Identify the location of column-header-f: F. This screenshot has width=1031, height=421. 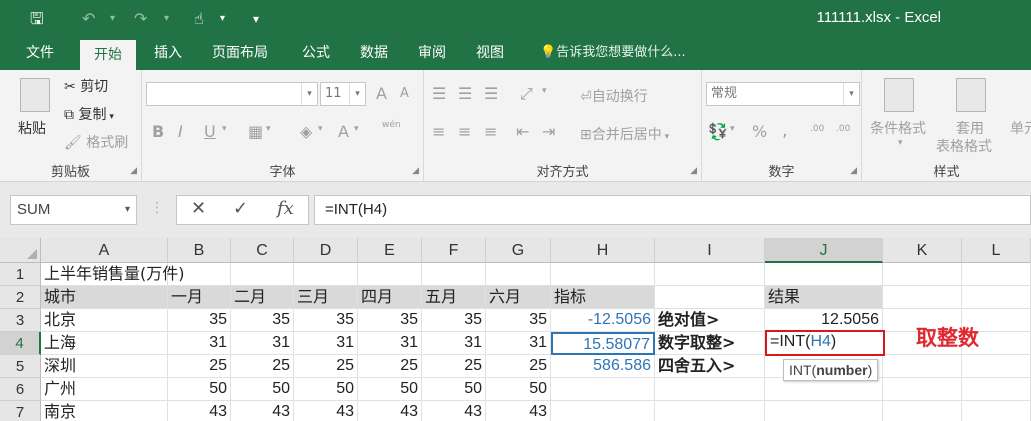
(454, 250).